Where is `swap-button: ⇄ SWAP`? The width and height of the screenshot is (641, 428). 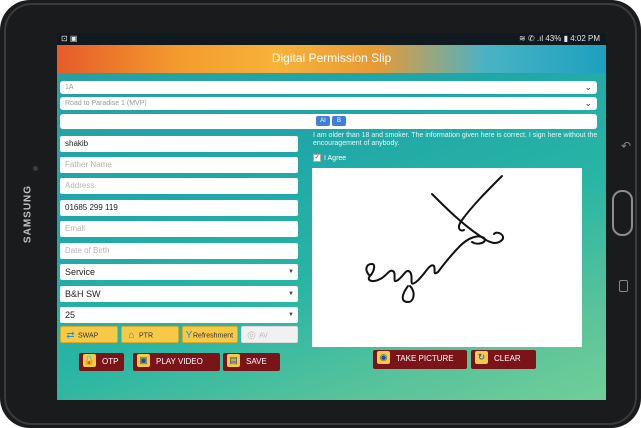
swap-button: ⇄ SWAP is located at coordinates (89, 334).